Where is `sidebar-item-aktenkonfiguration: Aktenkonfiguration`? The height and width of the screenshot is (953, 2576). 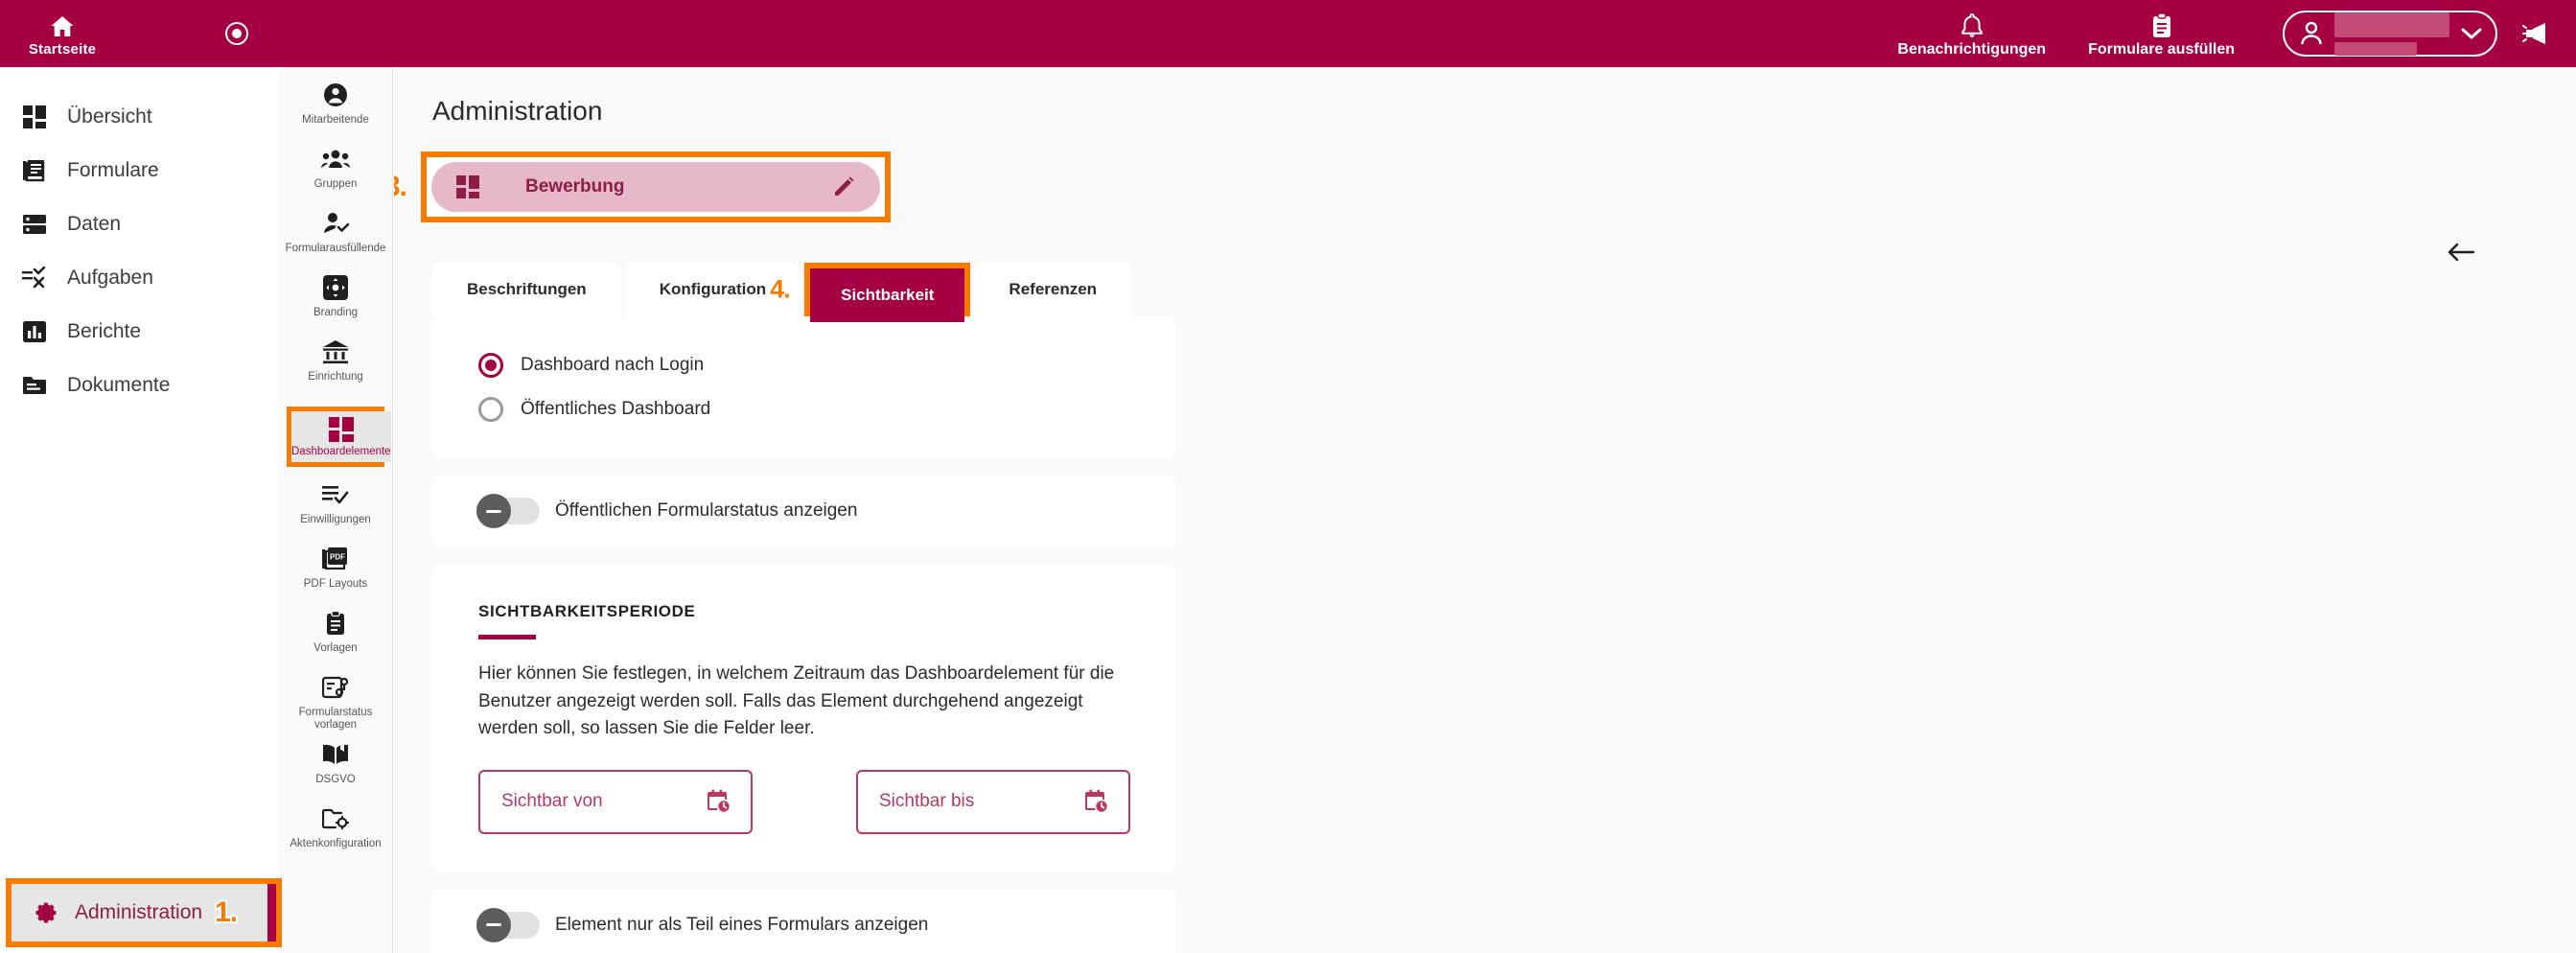 sidebar-item-aktenkonfiguration: Aktenkonfiguration is located at coordinates (336, 832).